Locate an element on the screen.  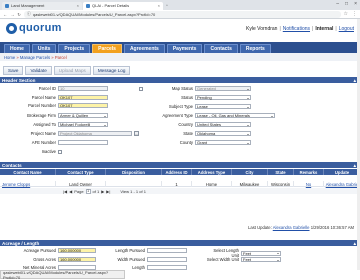
reload-icon: ↻ is located at coordinates (19, 14).